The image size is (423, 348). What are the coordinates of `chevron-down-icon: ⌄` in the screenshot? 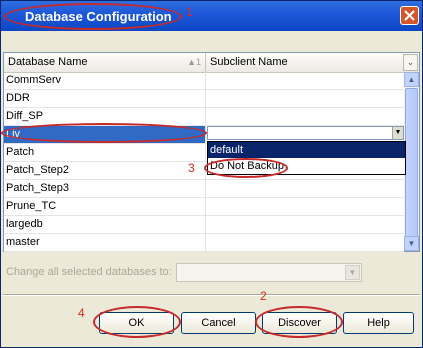 It's located at (410, 62).